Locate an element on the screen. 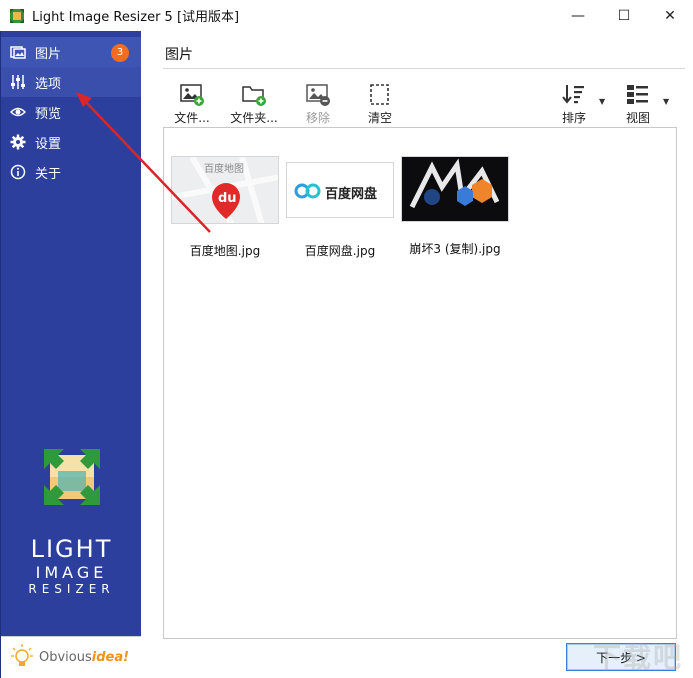 The height and width of the screenshot is (678, 693). app-icon is located at coordinates (17, 15).